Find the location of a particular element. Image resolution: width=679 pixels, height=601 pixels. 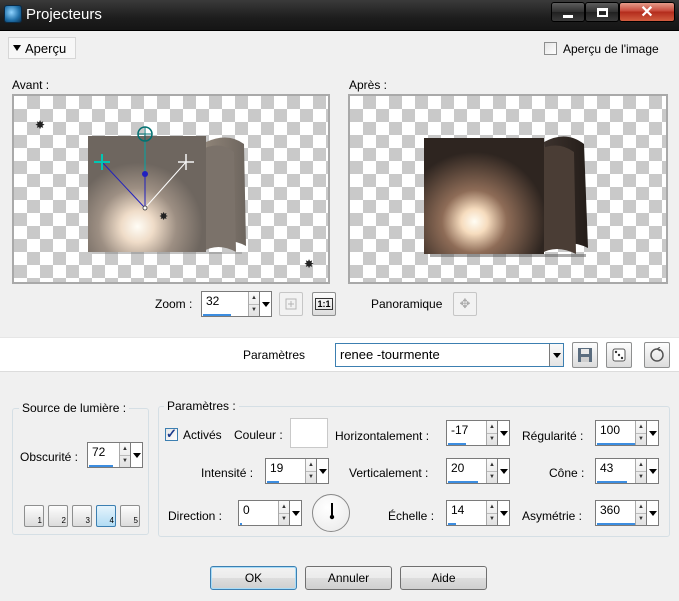

intensity-label: Intensité : is located at coordinates (227, 473).